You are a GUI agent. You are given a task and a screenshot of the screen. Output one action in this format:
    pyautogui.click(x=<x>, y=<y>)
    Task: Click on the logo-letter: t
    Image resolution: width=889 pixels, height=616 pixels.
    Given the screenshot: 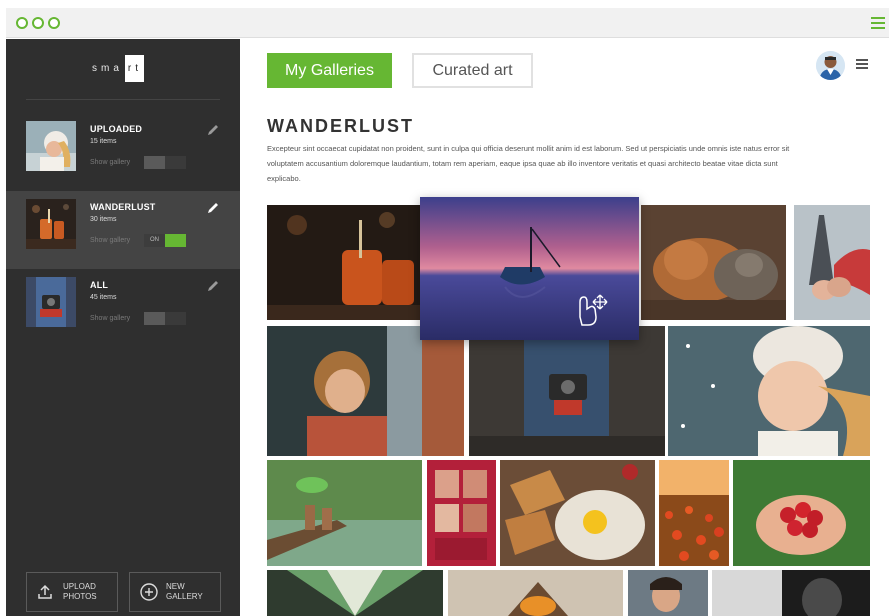 What is the action you would take?
    pyautogui.click(x=139, y=68)
    